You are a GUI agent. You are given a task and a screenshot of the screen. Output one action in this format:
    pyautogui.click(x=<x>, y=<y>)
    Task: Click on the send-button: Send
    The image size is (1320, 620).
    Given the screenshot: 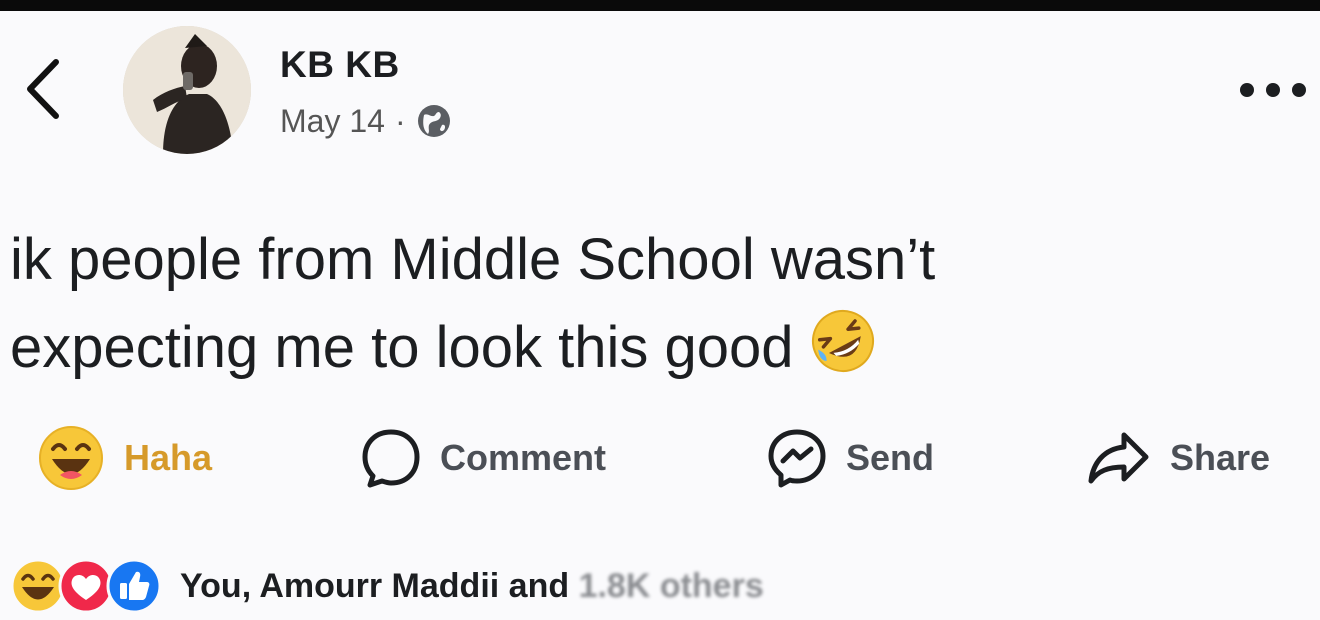 What is the action you would take?
    pyautogui.click(x=850, y=458)
    